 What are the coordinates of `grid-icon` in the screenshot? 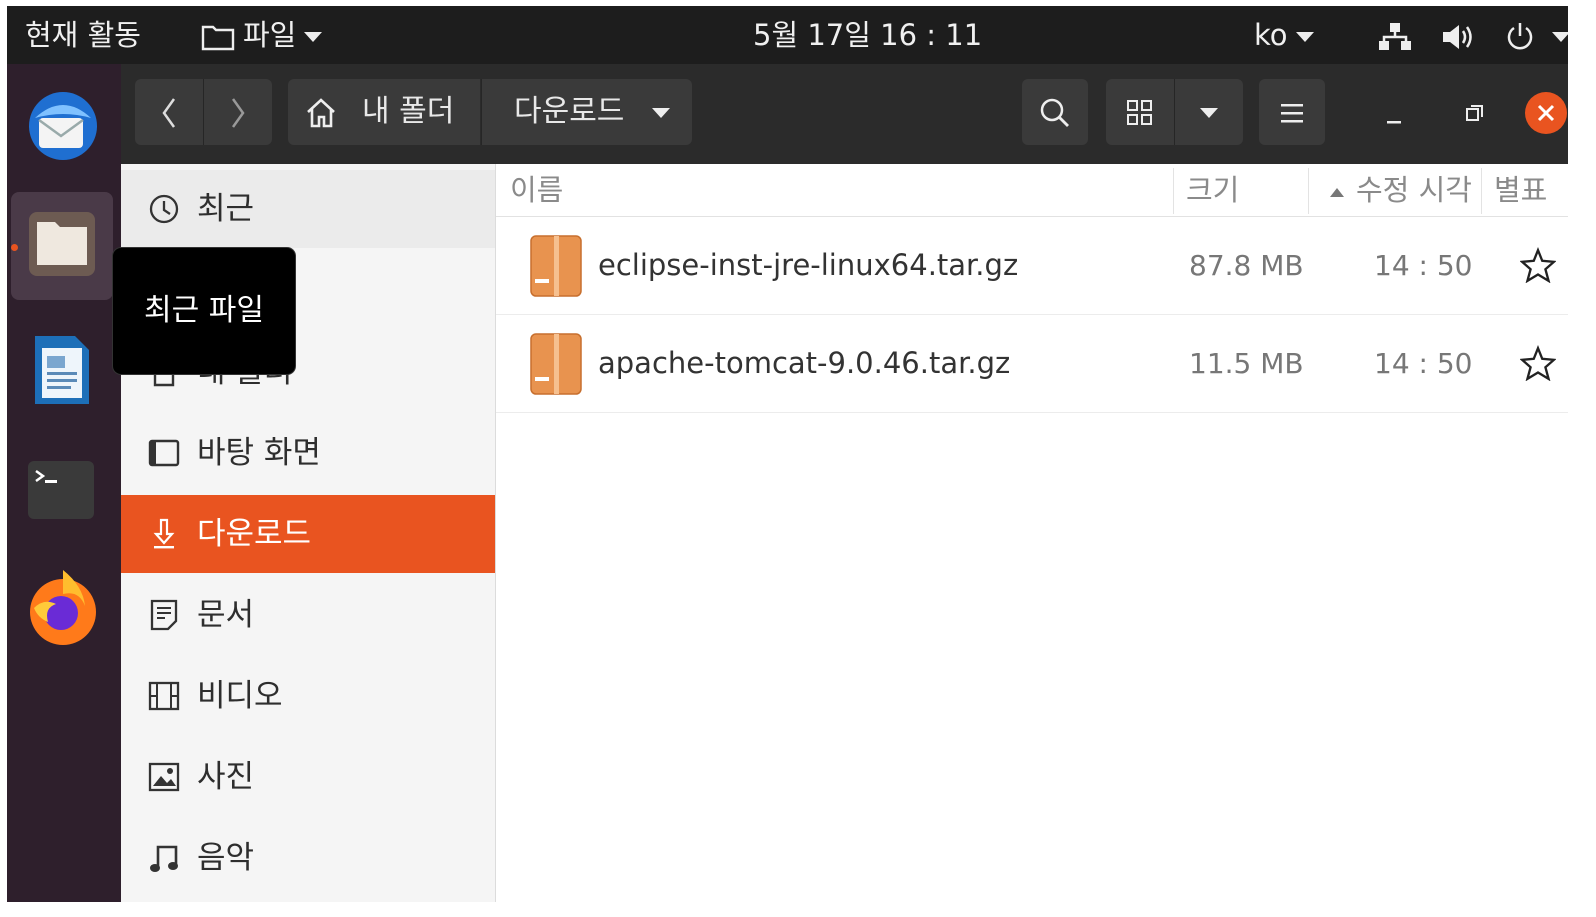 It's located at (1139, 112).